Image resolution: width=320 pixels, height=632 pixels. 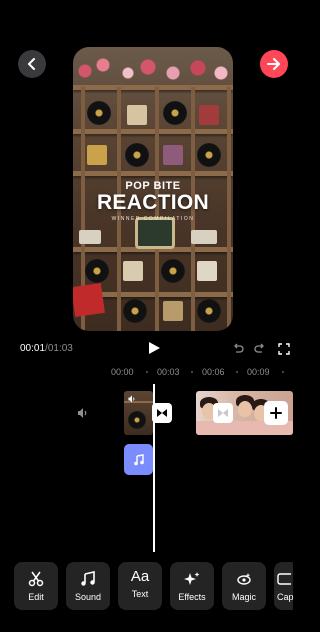 I want to click on add-clip-button, so click(x=276, y=413).